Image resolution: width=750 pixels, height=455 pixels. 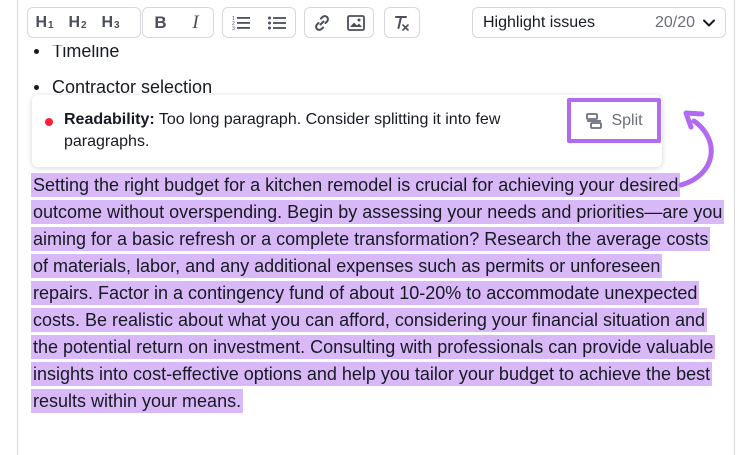 I want to click on heading-group: H1 H2 H3, so click(x=84, y=22).